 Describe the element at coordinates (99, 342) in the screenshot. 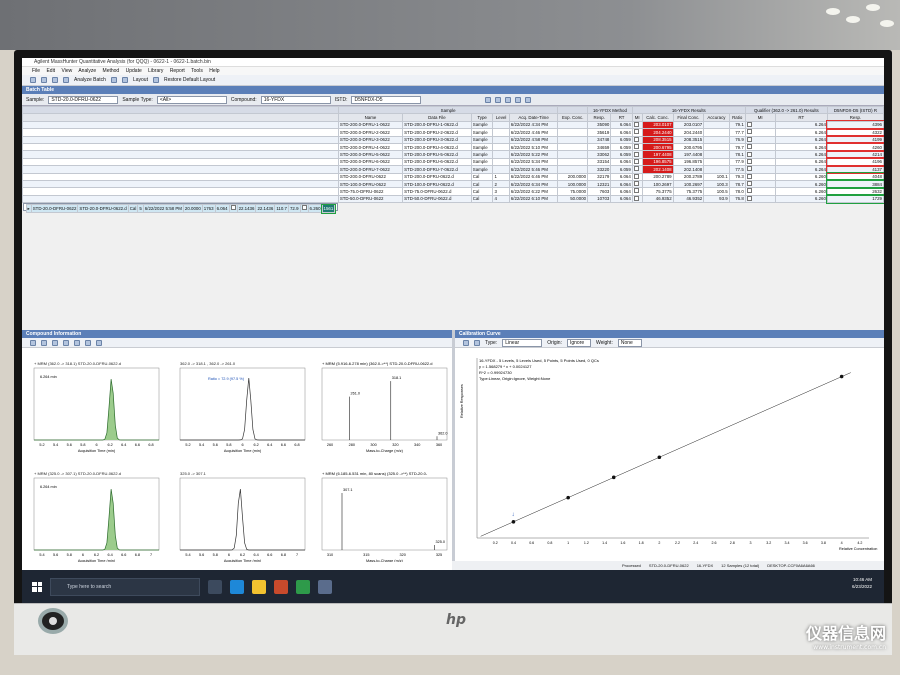

I see `spectrum-icon` at that location.